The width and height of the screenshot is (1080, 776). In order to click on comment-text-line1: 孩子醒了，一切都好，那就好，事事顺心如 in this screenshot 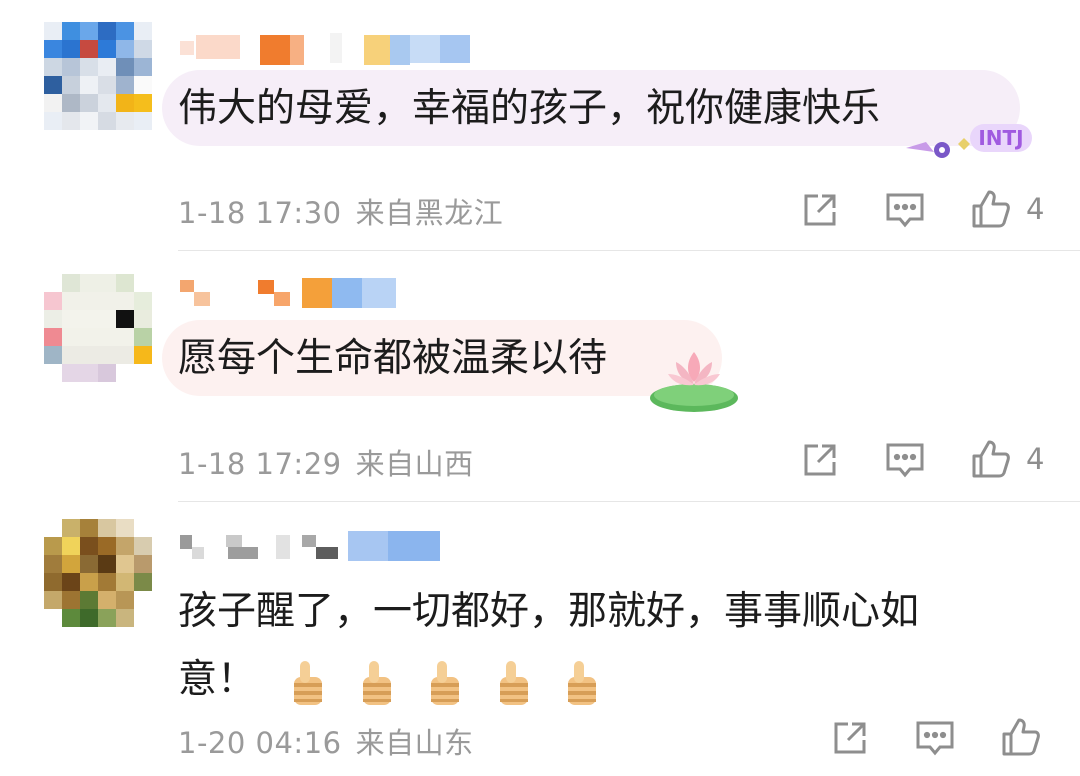, I will do `click(549, 611)`.